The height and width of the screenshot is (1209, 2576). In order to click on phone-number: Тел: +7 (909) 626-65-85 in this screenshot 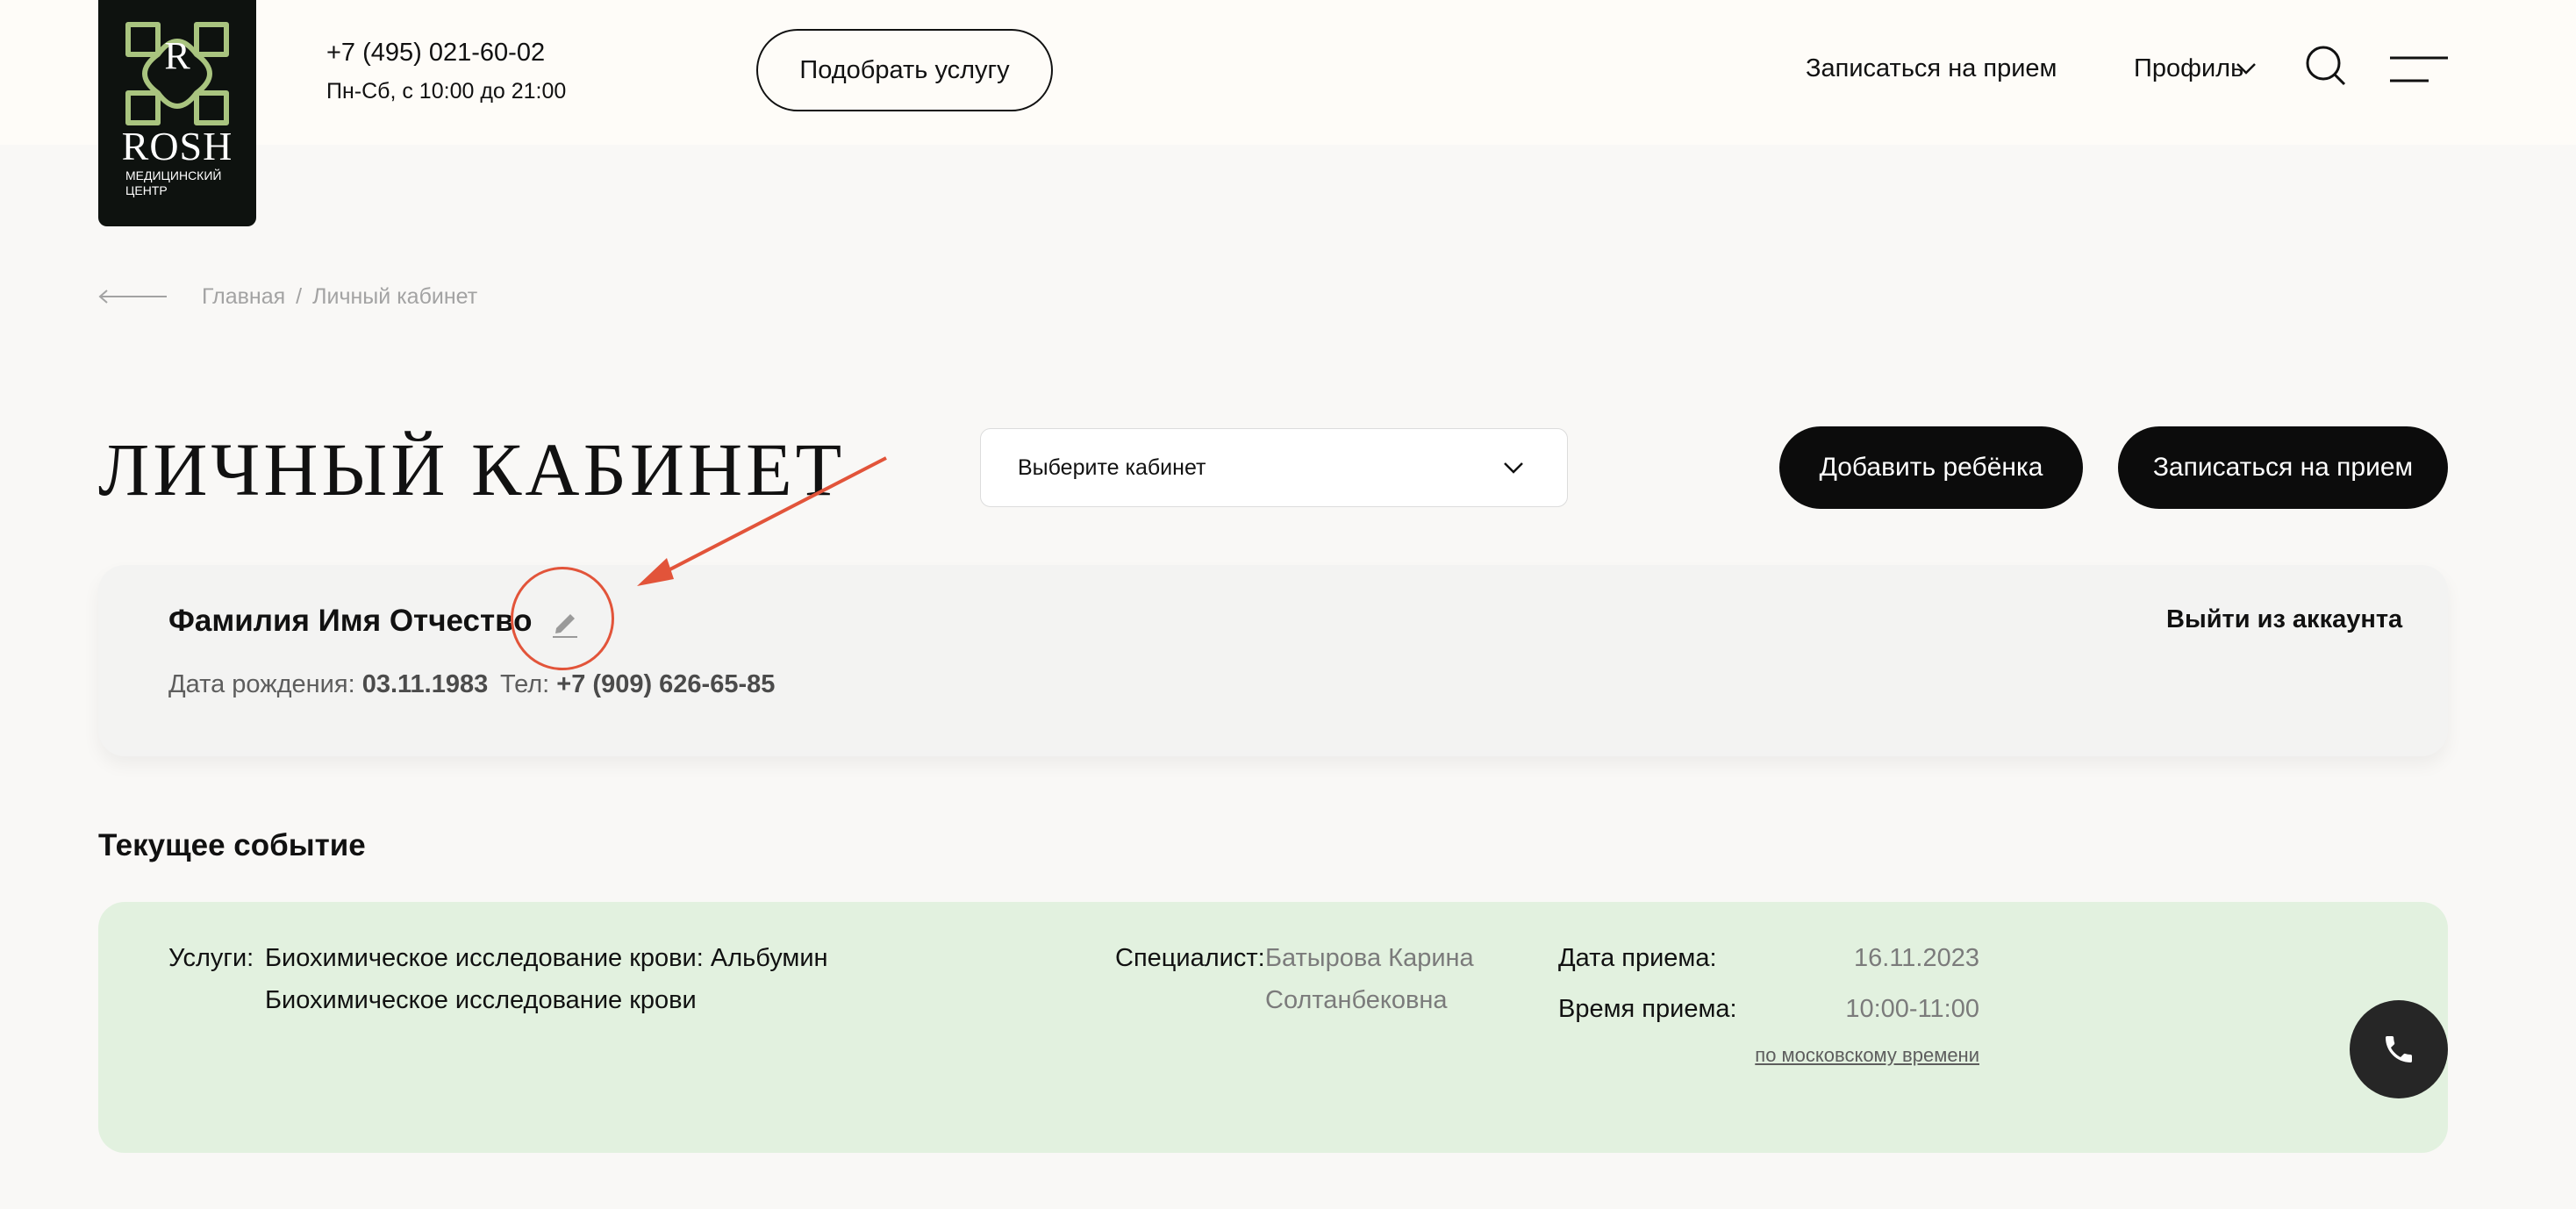, I will do `click(637, 685)`.